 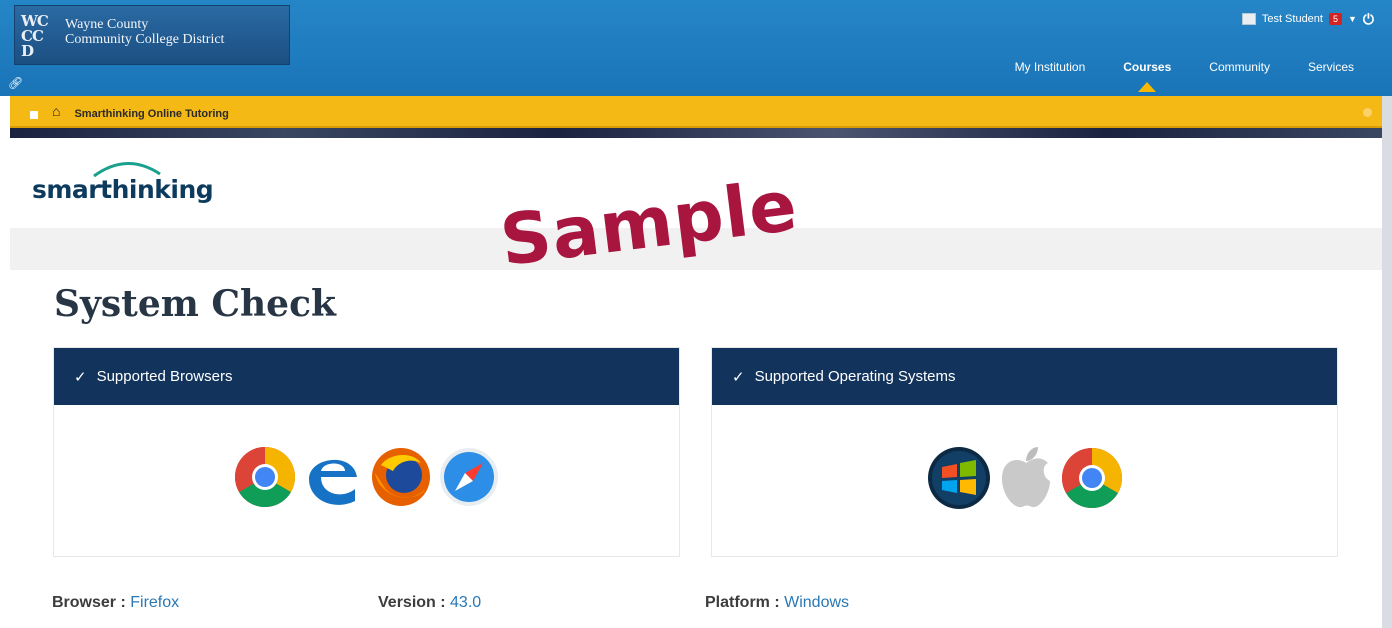 I want to click on os-icons, so click(x=1024, y=478).